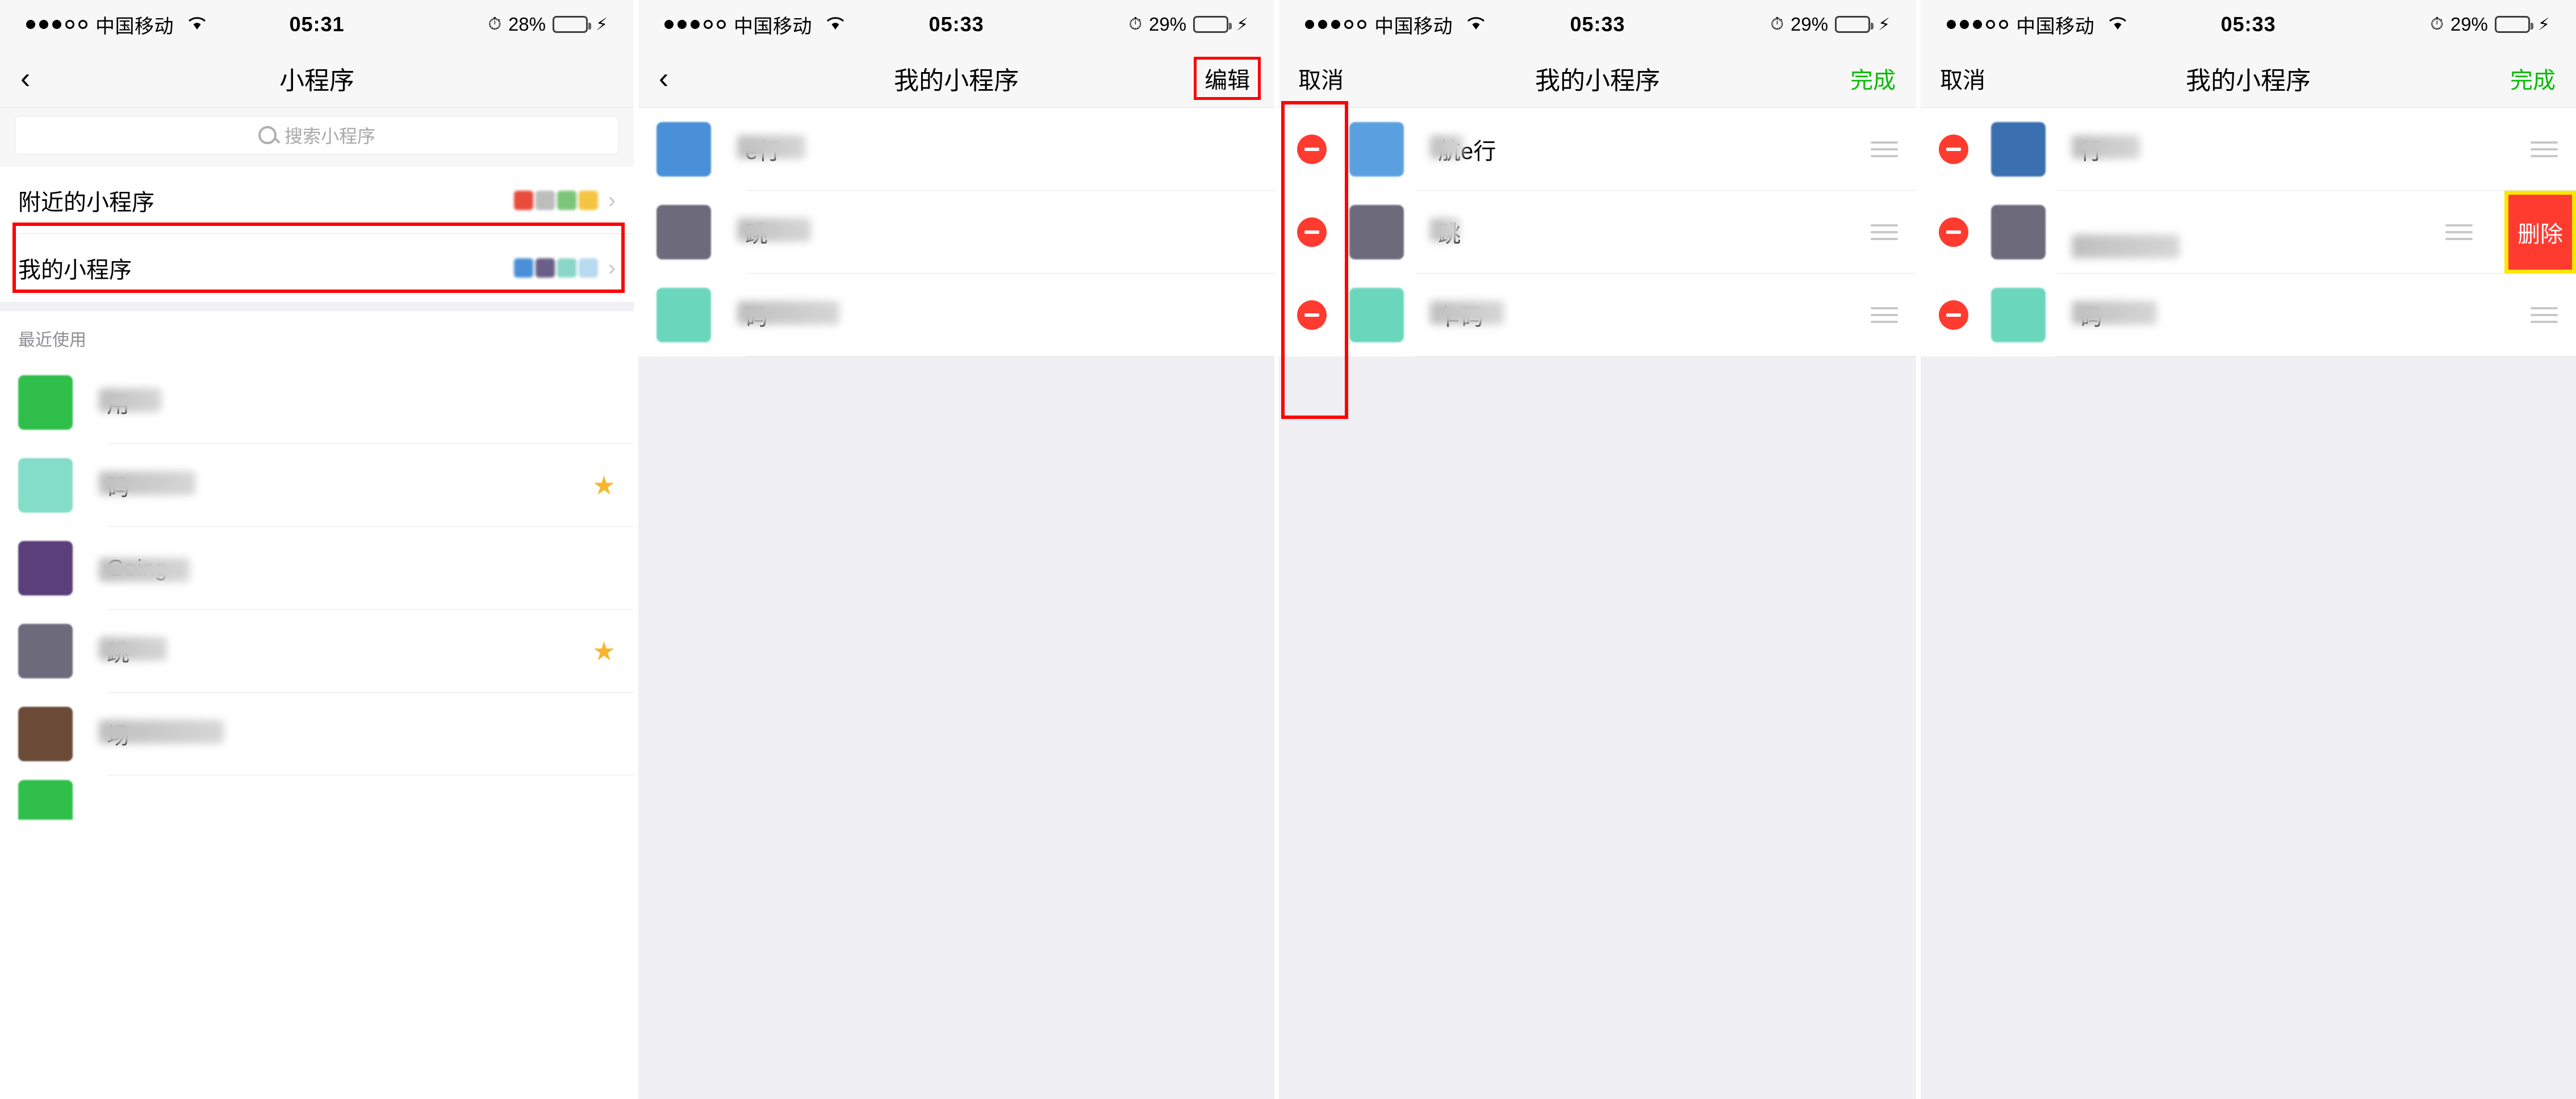  I want to click on status-right: ⏱ 29% ⚡, so click(1189, 24).